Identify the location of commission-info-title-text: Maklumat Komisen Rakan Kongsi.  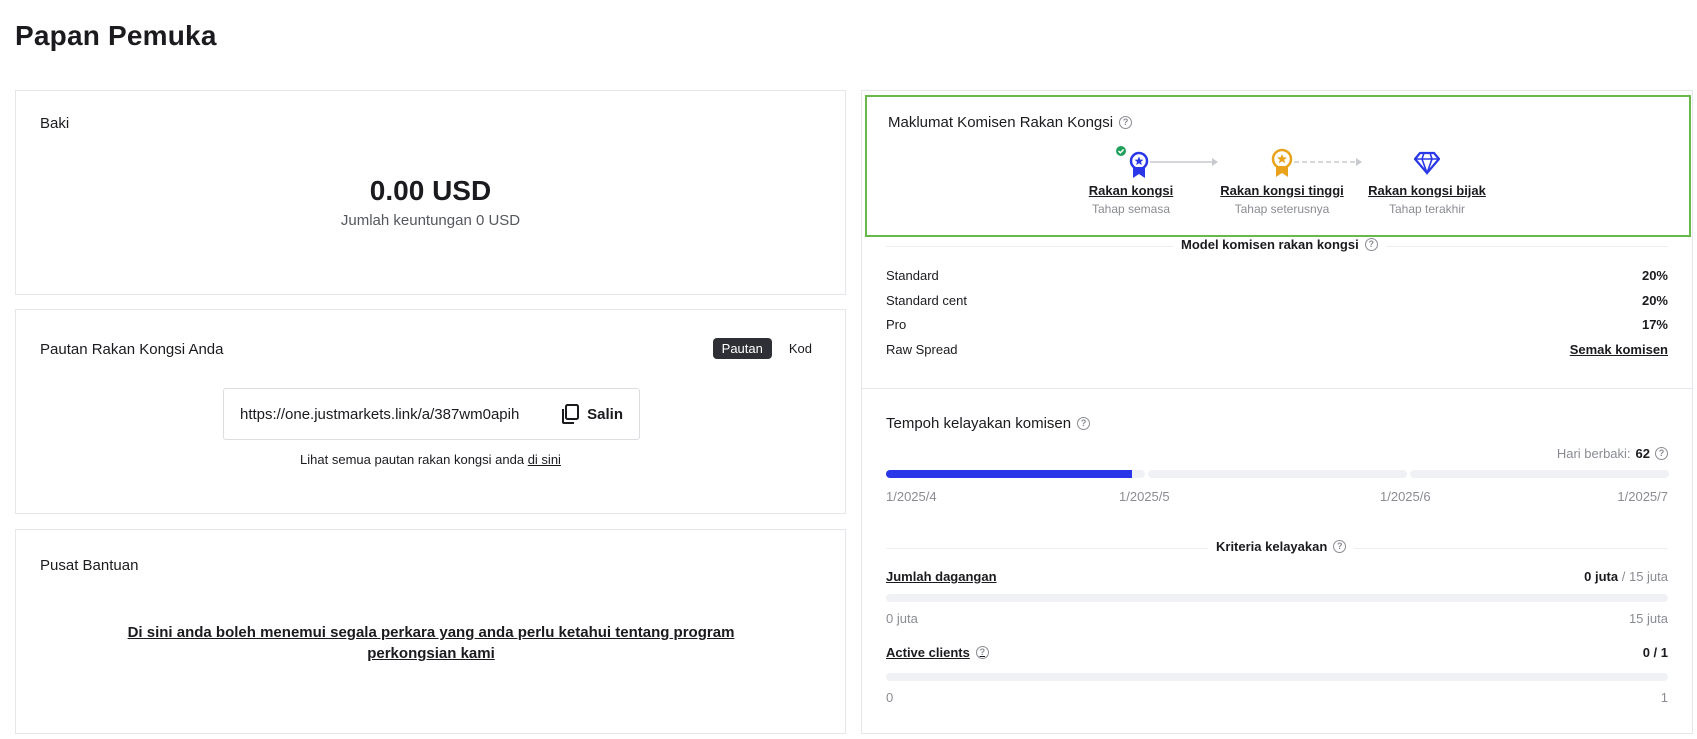
(1001, 122).